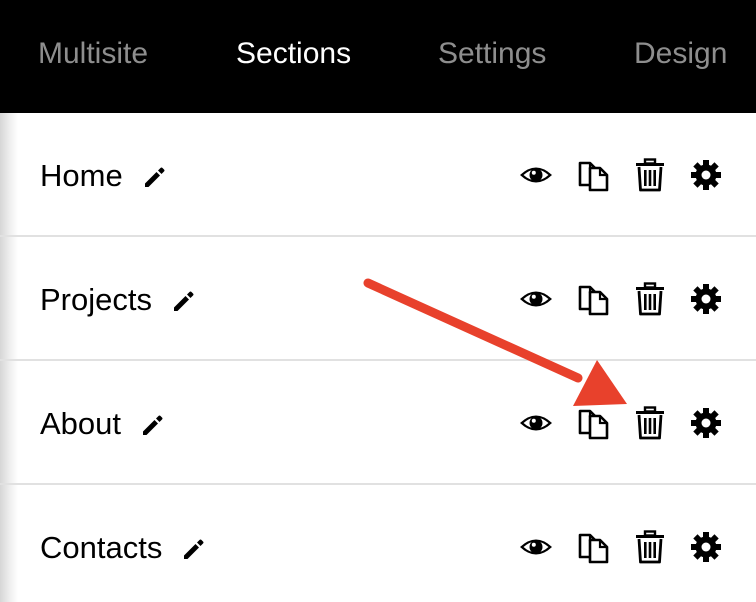 The width and height of the screenshot is (756, 602). I want to click on tab-settings: Settings, so click(492, 54).